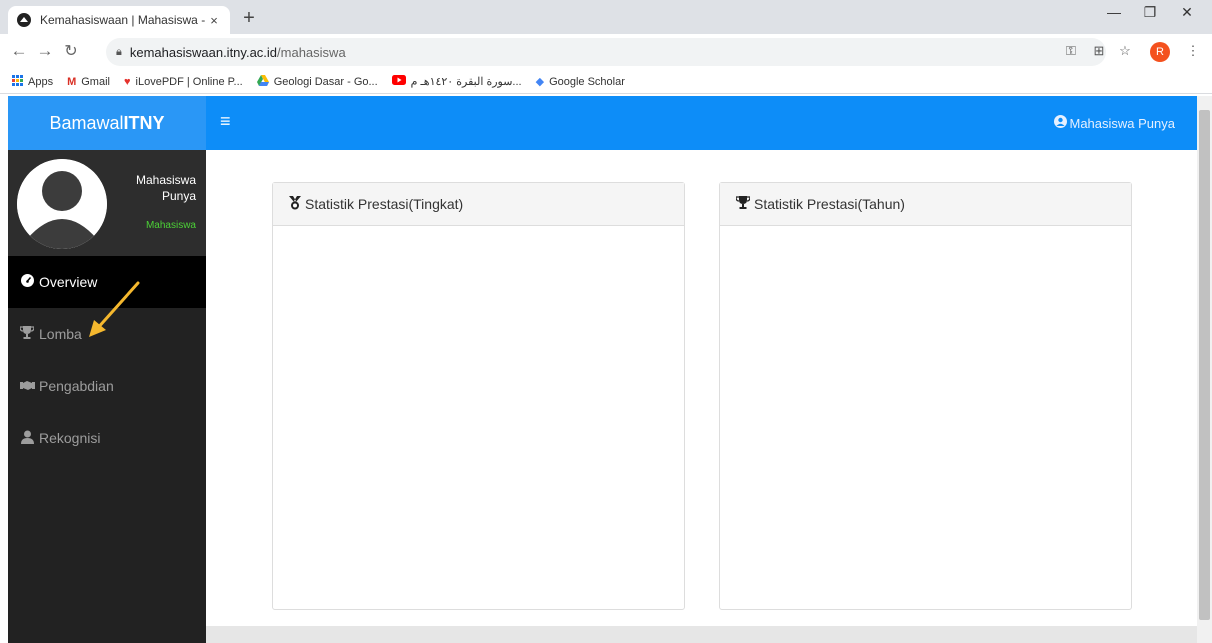 This screenshot has width=1212, height=643. What do you see at coordinates (540, 82) in the screenshot?
I see `scholar-icon: ◆` at bounding box center [540, 82].